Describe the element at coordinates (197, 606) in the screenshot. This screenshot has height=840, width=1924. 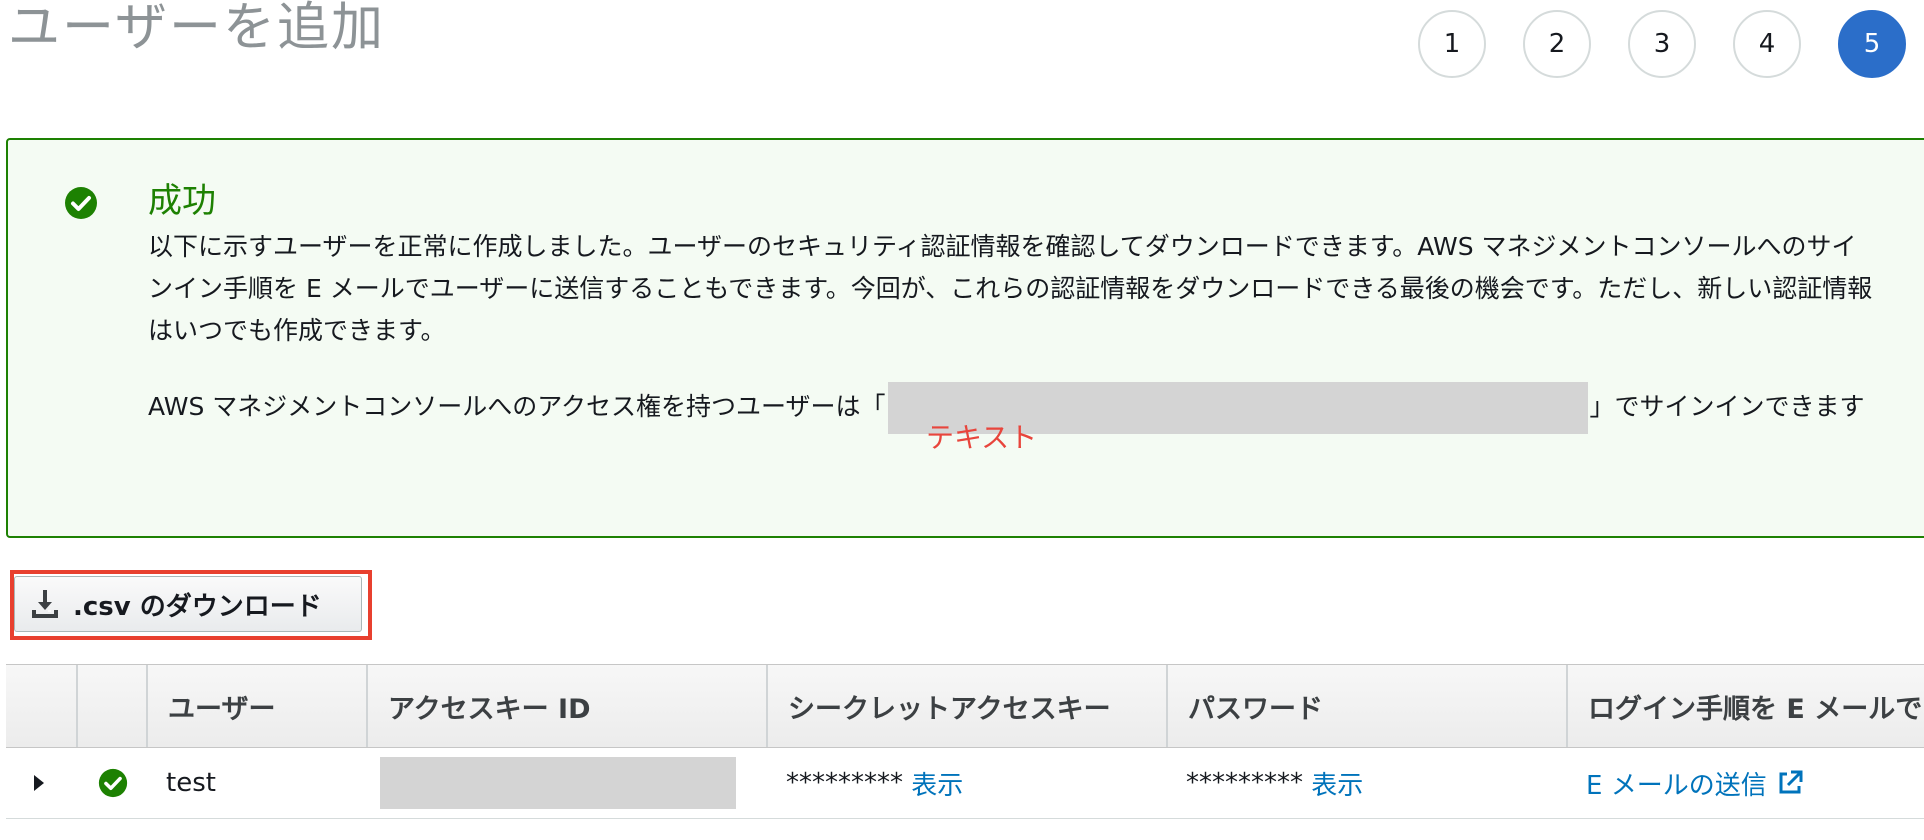
I see `csv-download-label: .csv のダウンロード` at that location.